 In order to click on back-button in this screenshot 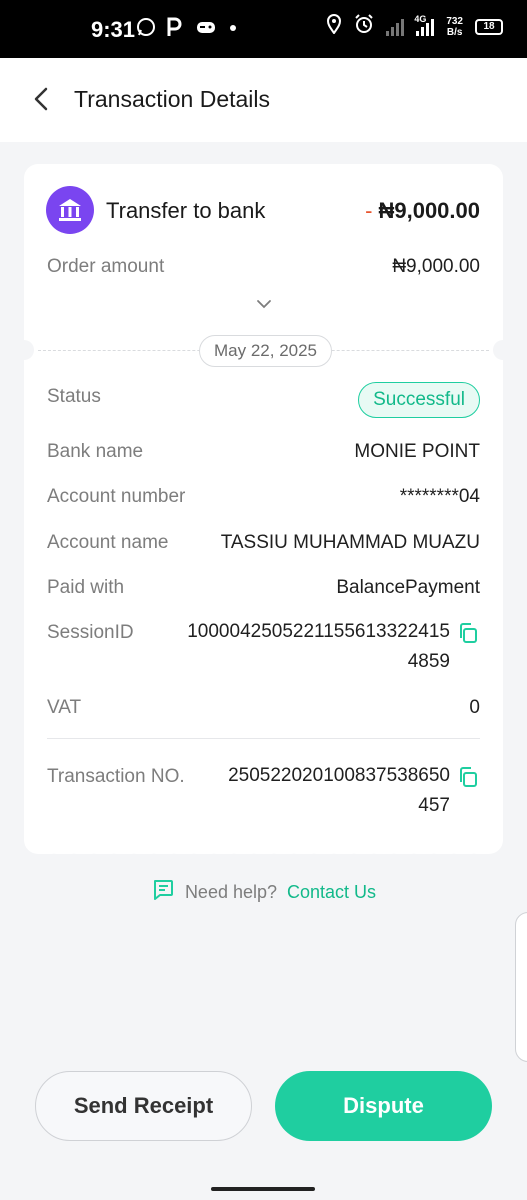, I will do `click(41, 99)`.